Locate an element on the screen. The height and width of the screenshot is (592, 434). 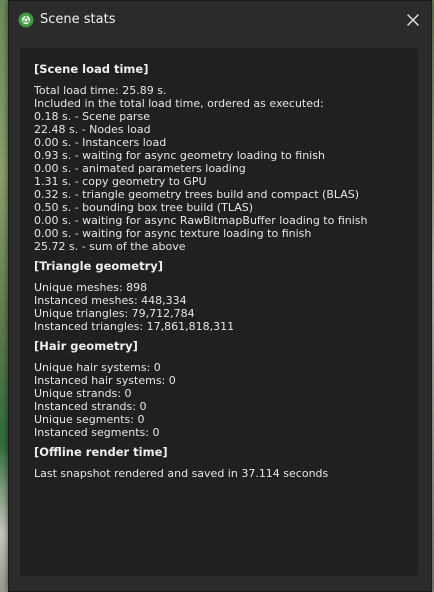
stat-line: Unique triangles: 79,712,784 is located at coordinates (114, 313).